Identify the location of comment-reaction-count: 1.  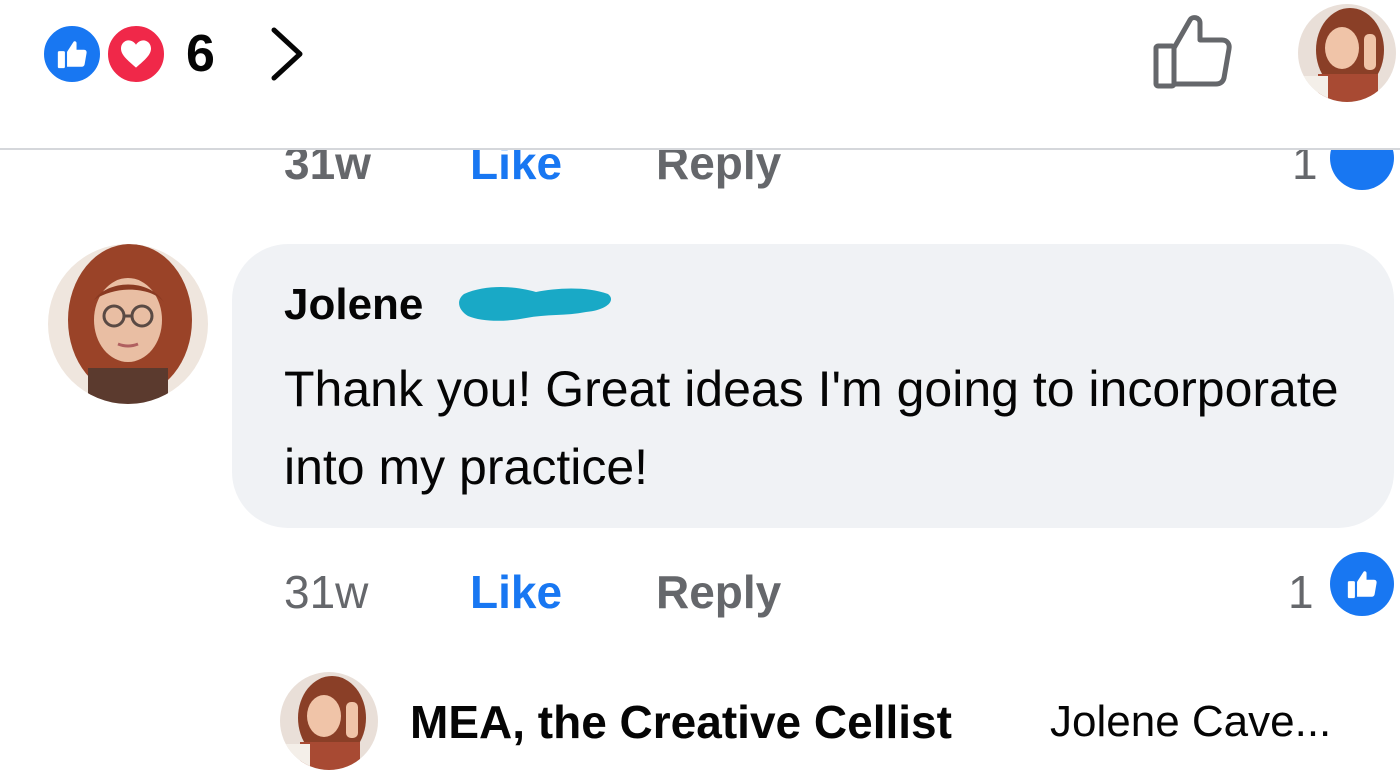
(1301, 592).